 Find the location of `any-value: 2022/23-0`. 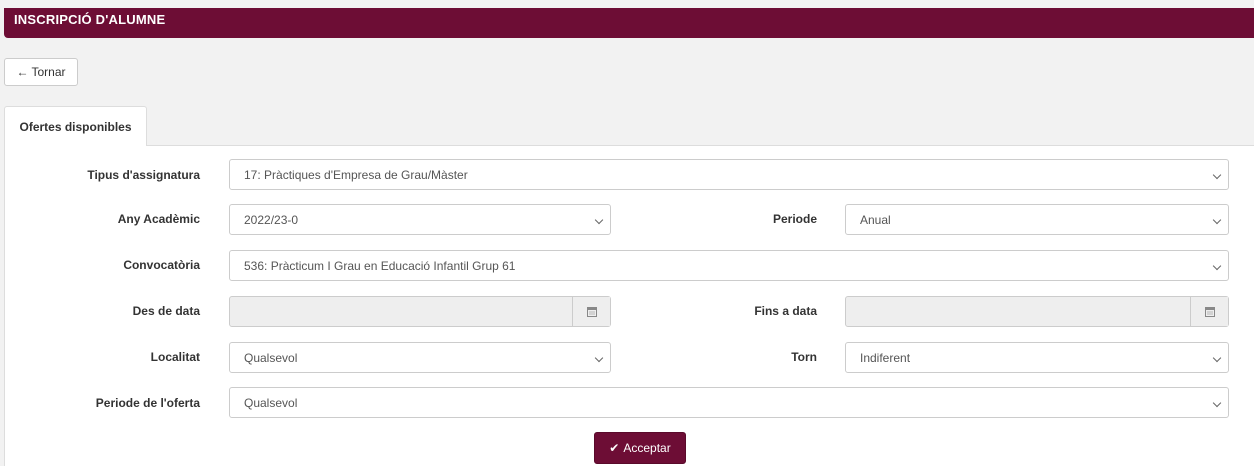

any-value: 2022/23-0 is located at coordinates (271, 220).